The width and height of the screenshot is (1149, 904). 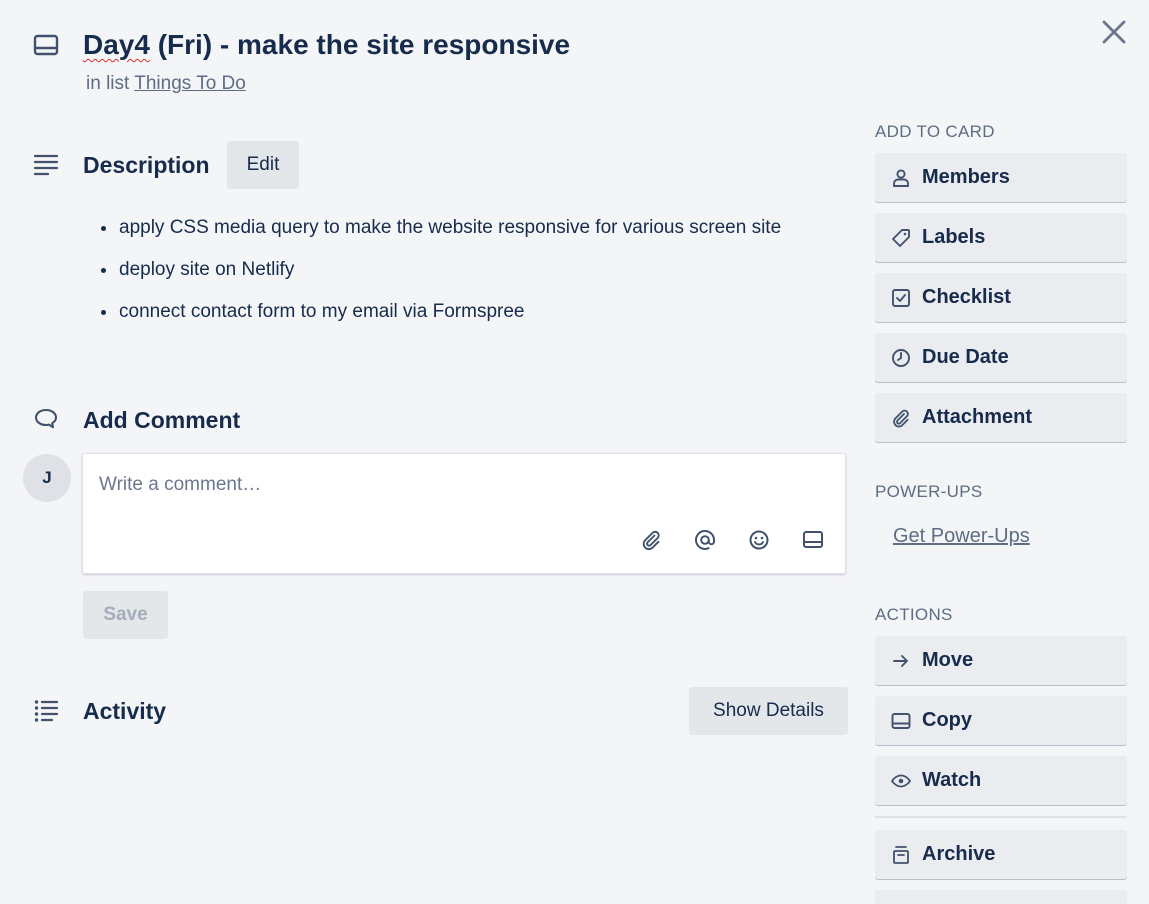 I want to click on description-item: deploy site on Netlify, so click(x=465, y=270).